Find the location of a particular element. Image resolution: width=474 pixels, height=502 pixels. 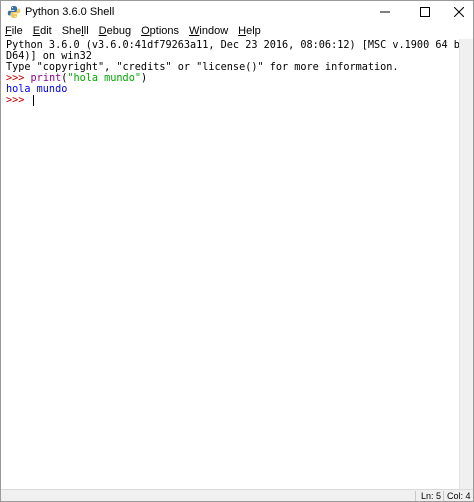

python-logo-icon is located at coordinates (14, 12).